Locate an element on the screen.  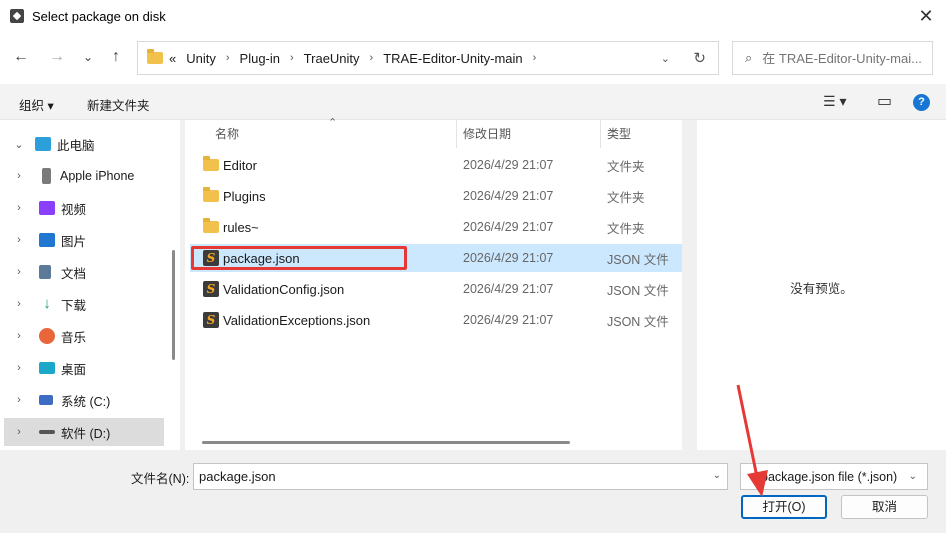
phone-icon is located at coordinates (46, 176).